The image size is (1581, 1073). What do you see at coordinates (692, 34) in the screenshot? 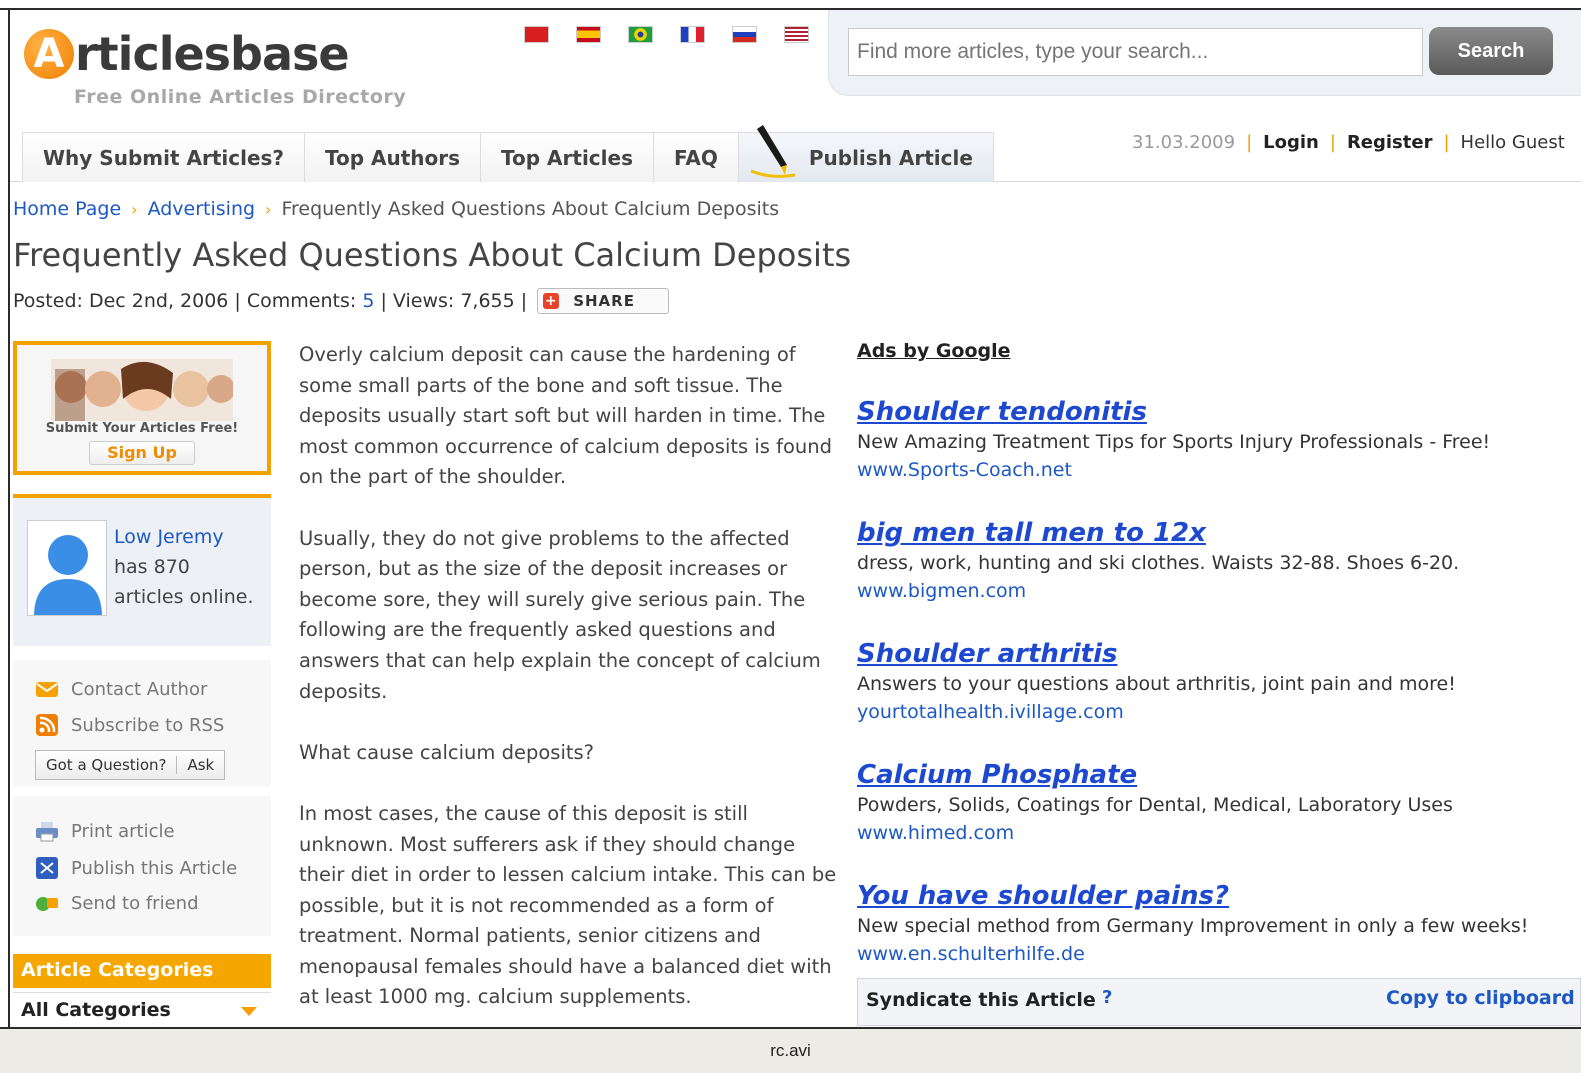
I see `france-flag-icon` at bounding box center [692, 34].